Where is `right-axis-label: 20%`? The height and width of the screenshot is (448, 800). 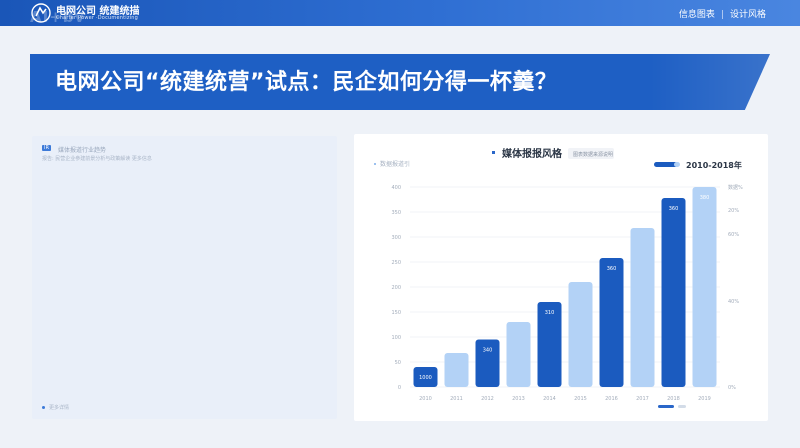
right-axis-label: 20% is located at coordinates (733, 211).